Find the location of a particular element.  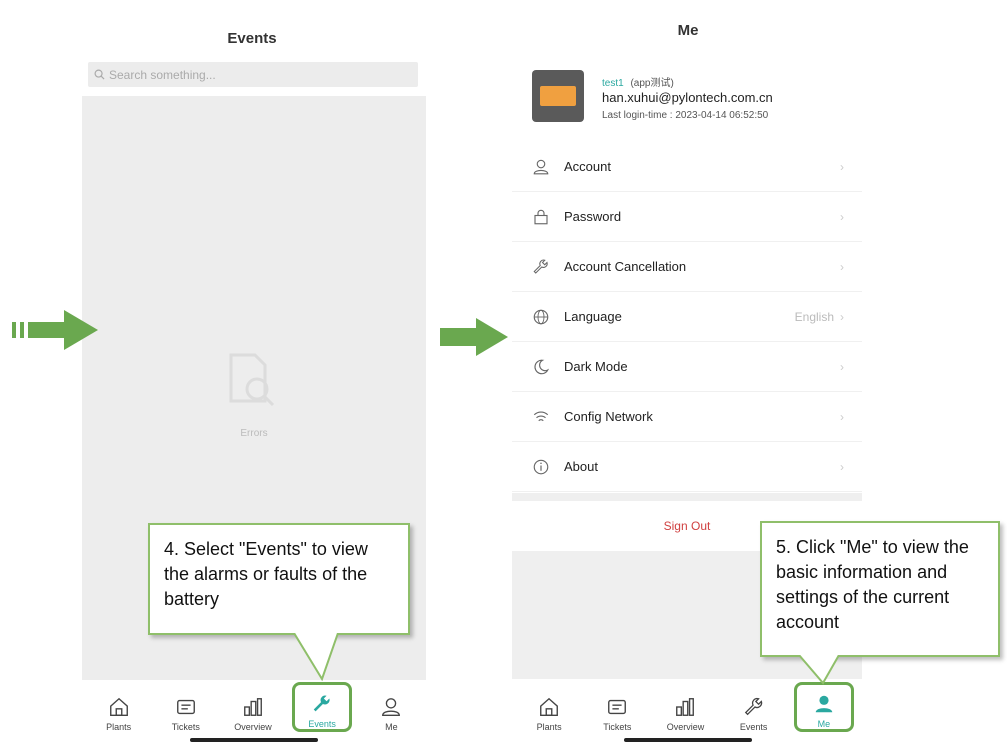

left-arrow is located at coordinates (57, 330).